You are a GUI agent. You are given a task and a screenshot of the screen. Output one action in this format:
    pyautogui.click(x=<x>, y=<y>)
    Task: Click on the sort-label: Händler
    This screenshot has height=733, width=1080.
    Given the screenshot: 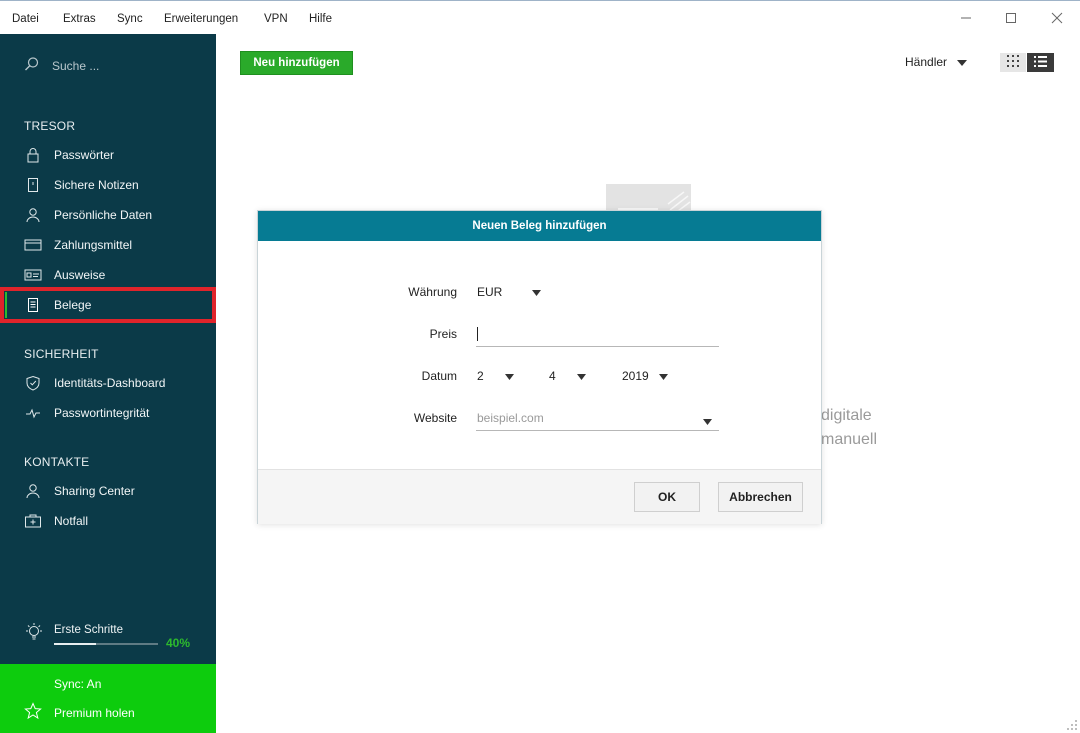 What is the action you would take?
    pyautogui.click(x=926, y=62)
    